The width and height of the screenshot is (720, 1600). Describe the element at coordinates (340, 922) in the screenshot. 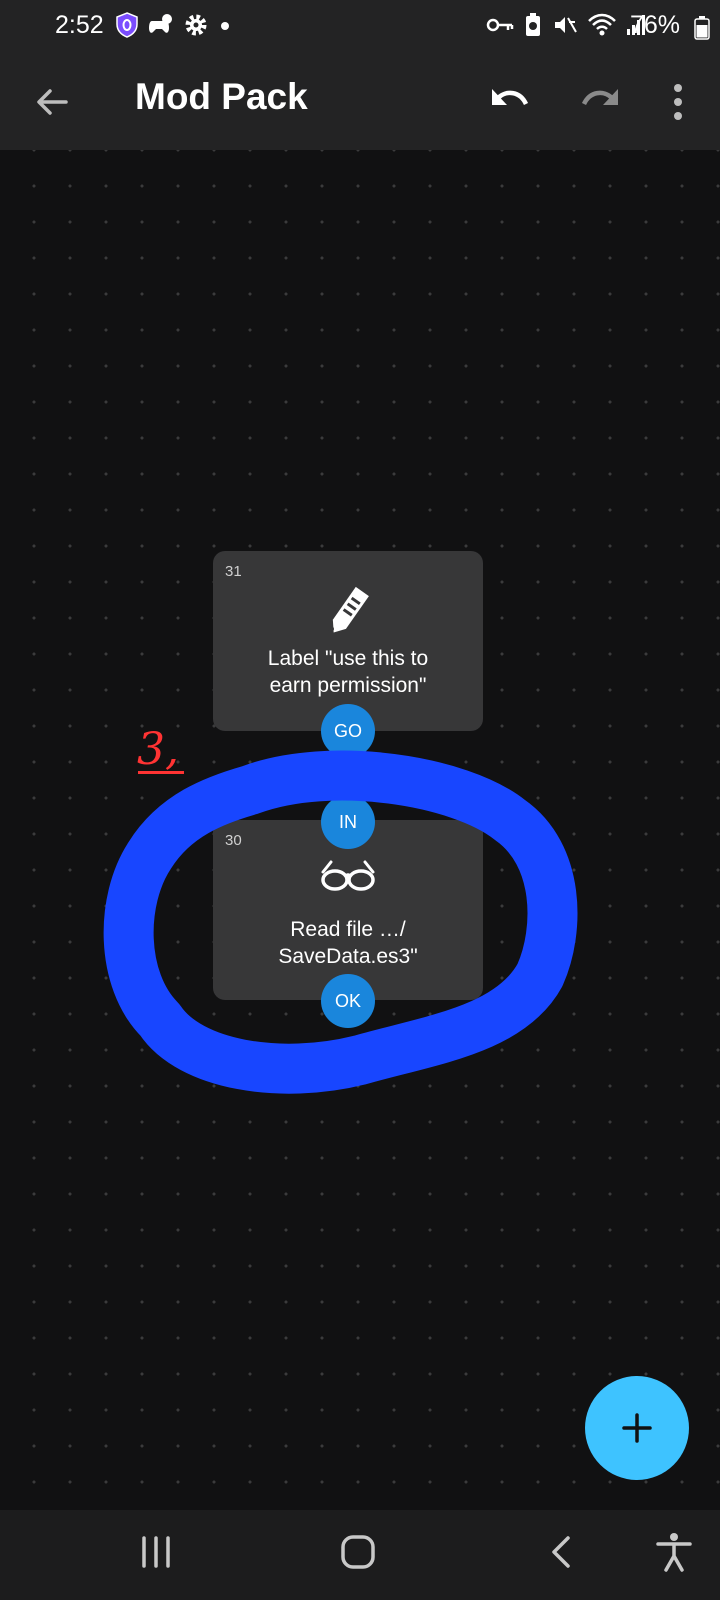

I see `annotation-circle` at that location.